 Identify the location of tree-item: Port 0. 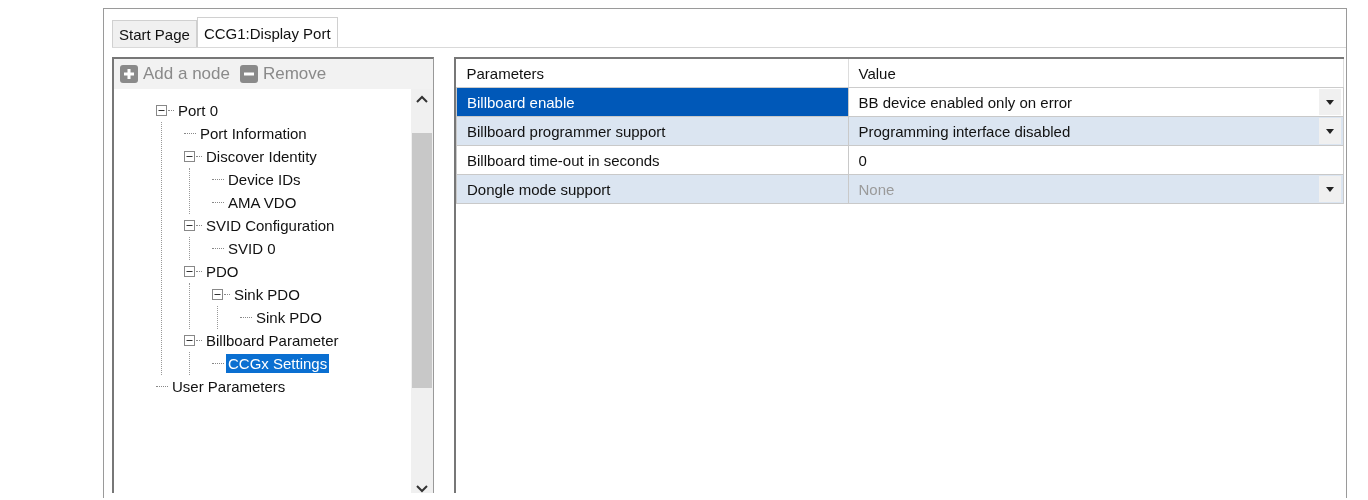
(198, 110).